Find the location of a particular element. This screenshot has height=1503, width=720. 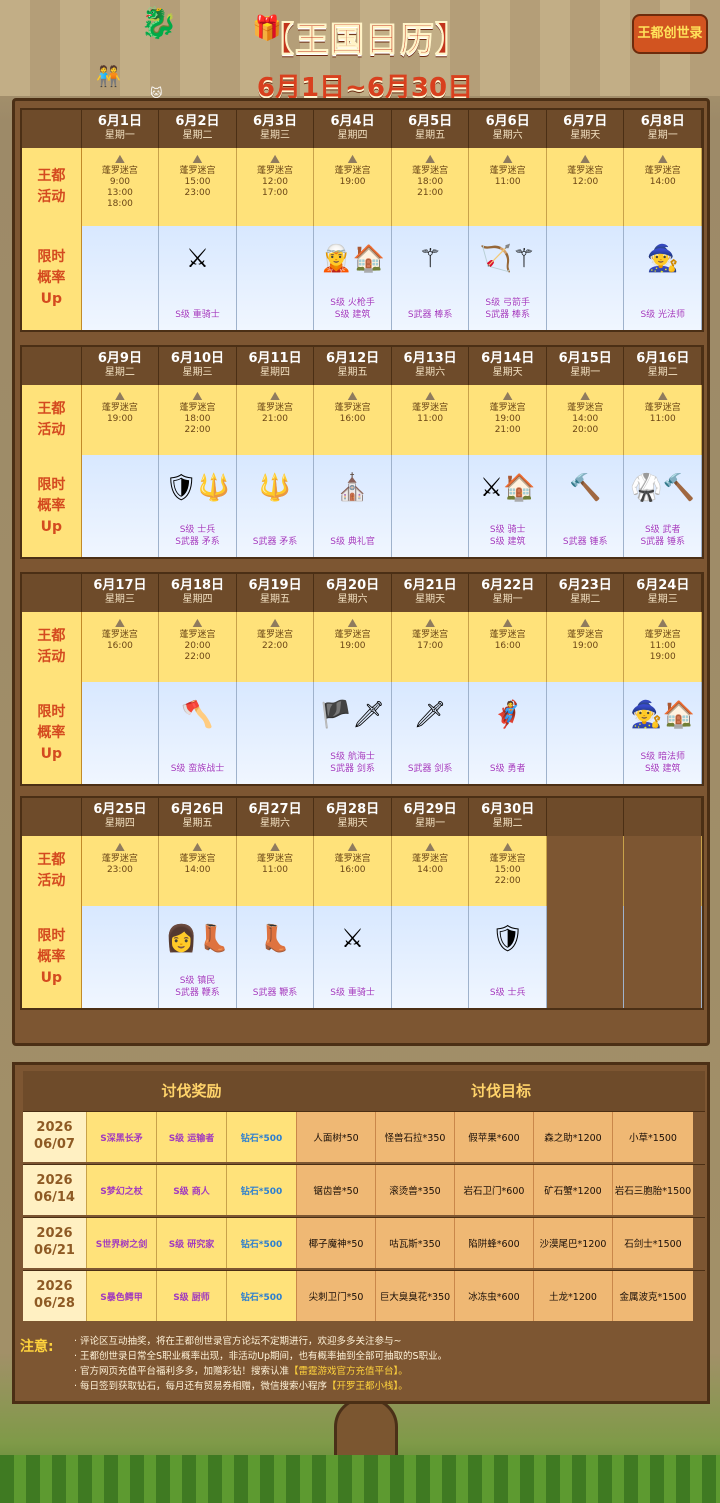

day-date: 6月29日 is located at coordinates (430, 809).